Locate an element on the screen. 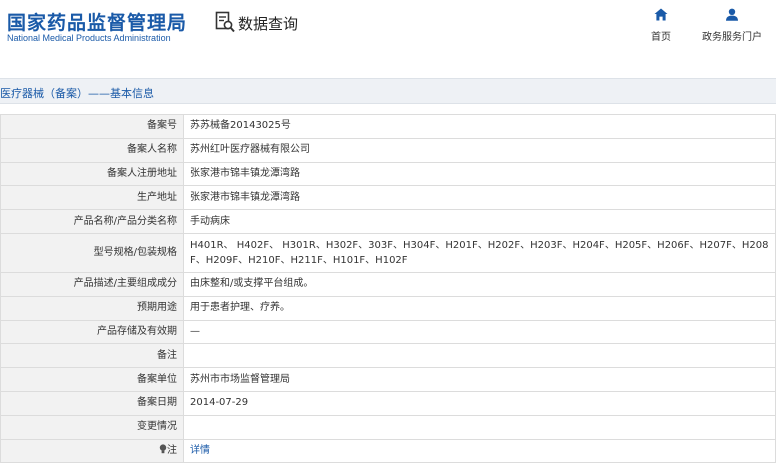  table-row: 备案人名称 苏州红叶医疗器械有限公司 is located at coordinates (388, 150).